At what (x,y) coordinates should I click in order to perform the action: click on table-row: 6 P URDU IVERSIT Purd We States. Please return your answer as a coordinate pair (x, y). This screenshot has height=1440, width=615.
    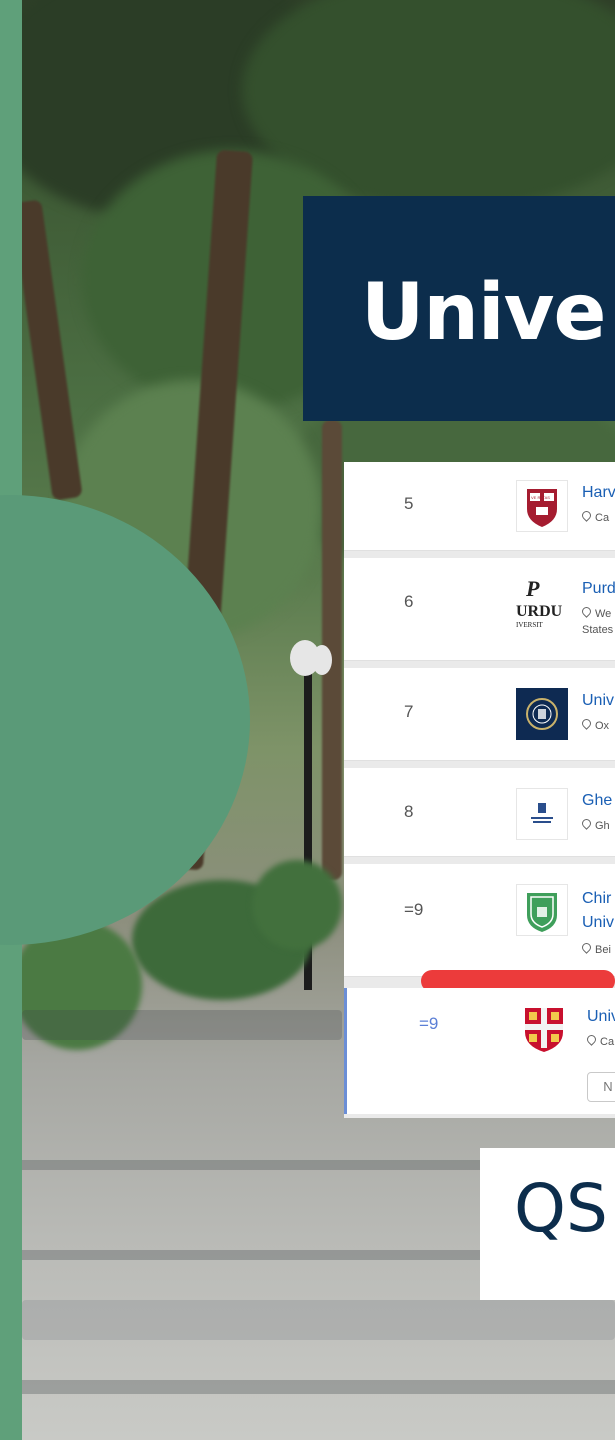
    Looking at the image, I should click on (479, 609).